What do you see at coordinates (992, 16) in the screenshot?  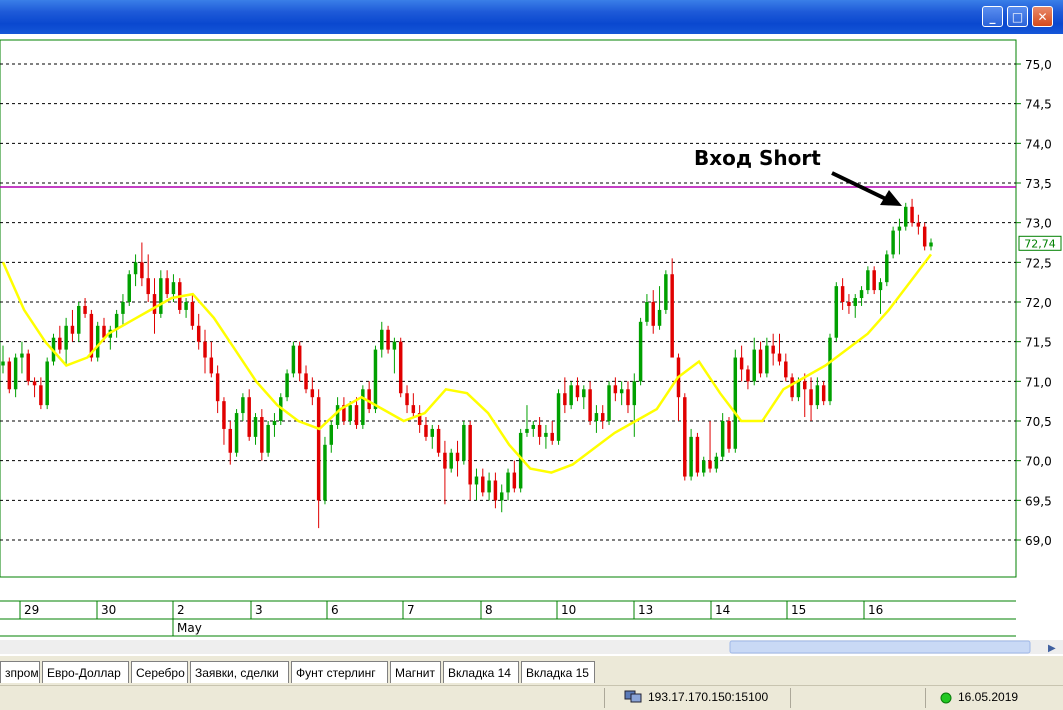 I see `minimize-button: _` at bounding box center [992, 16].